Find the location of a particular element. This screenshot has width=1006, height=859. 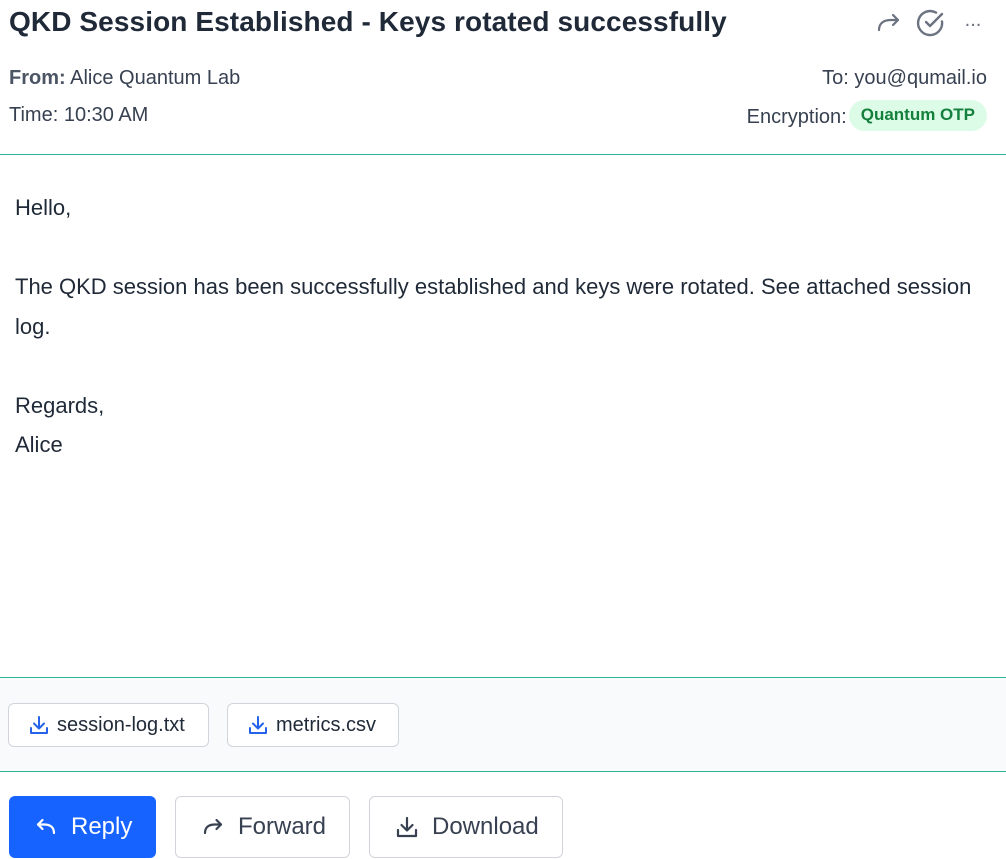

attachment-name: session-log.txt is located at coordinates (121, 724).